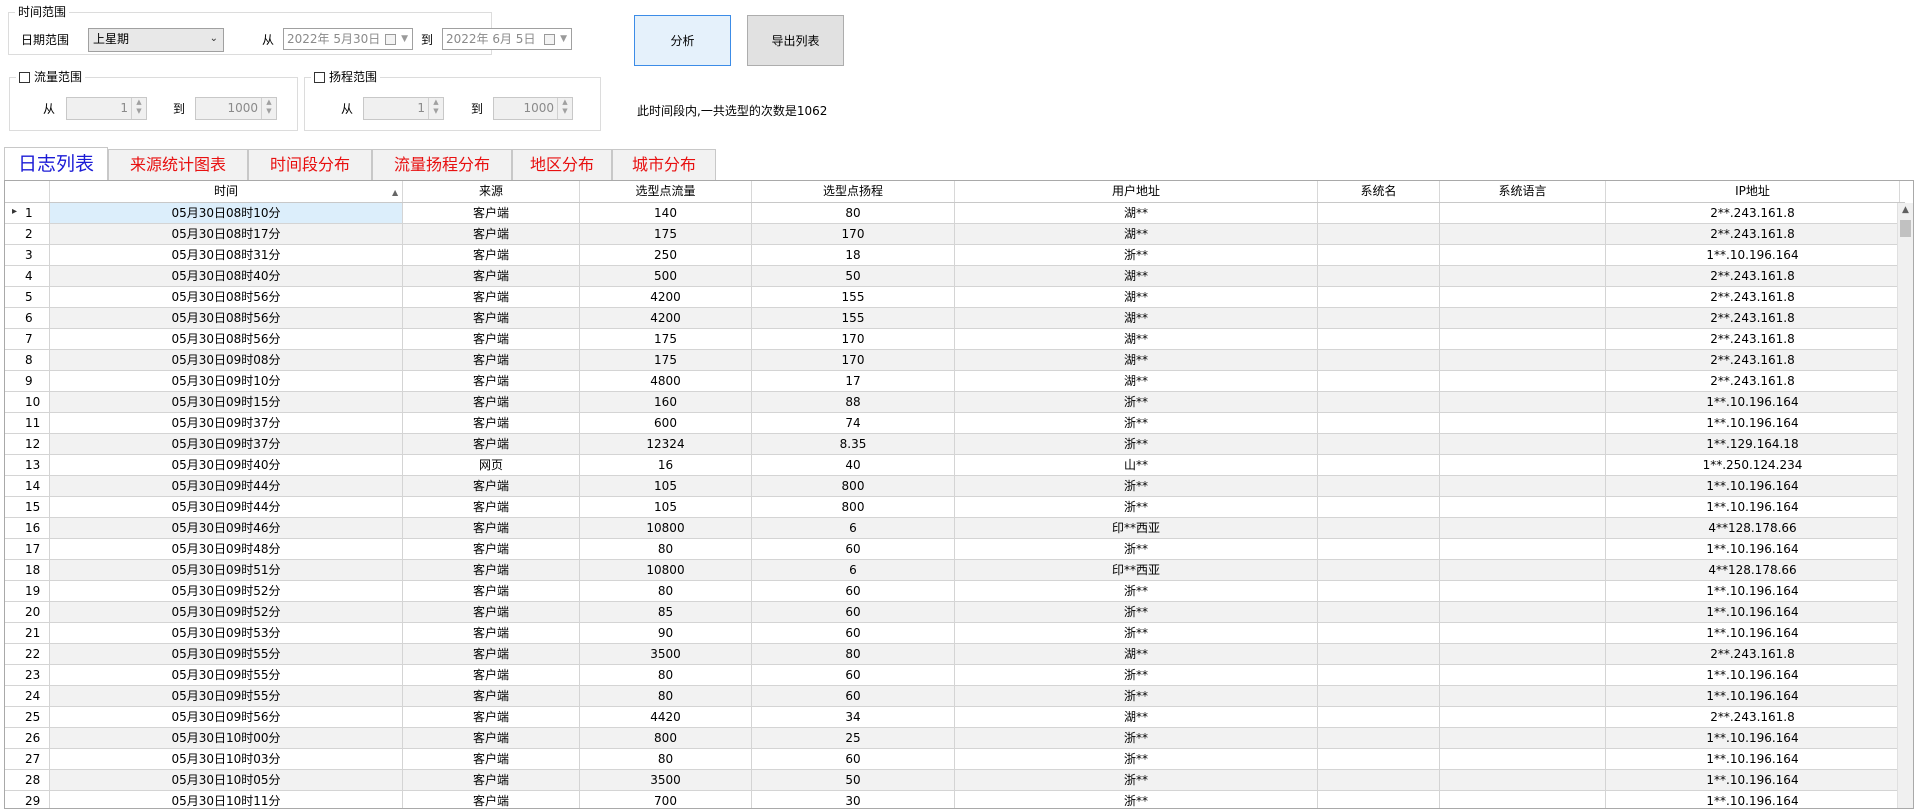 The width and height of the screenshot is (1914, 809). What do you see at coordinates (666, 213) in the screenshot?
I see `cell-flow: 140` at bounding box center [666, 213].